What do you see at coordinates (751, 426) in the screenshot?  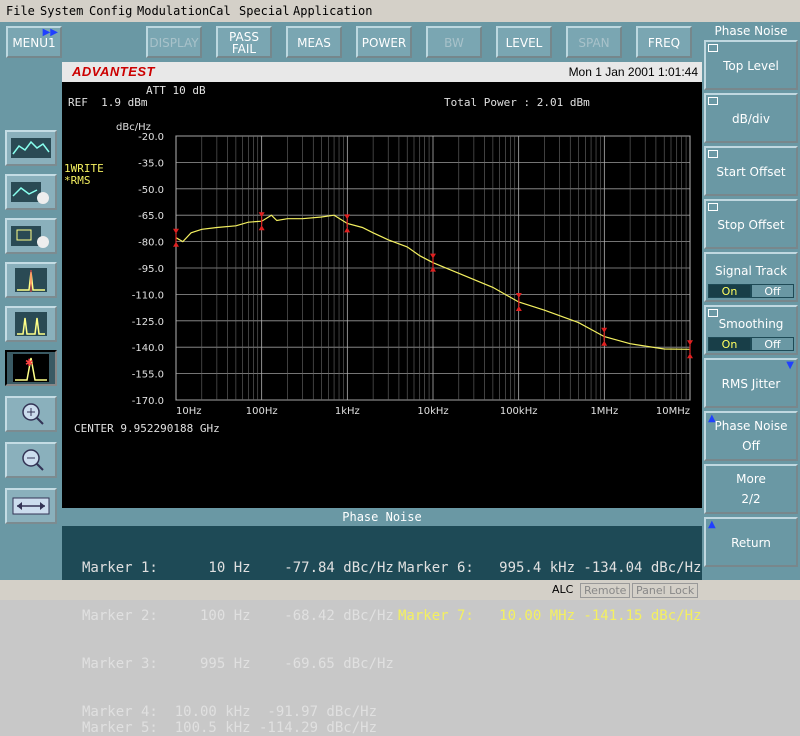 I see `phase-noise-label: Phase Noise` at bounding box center [751, 426].